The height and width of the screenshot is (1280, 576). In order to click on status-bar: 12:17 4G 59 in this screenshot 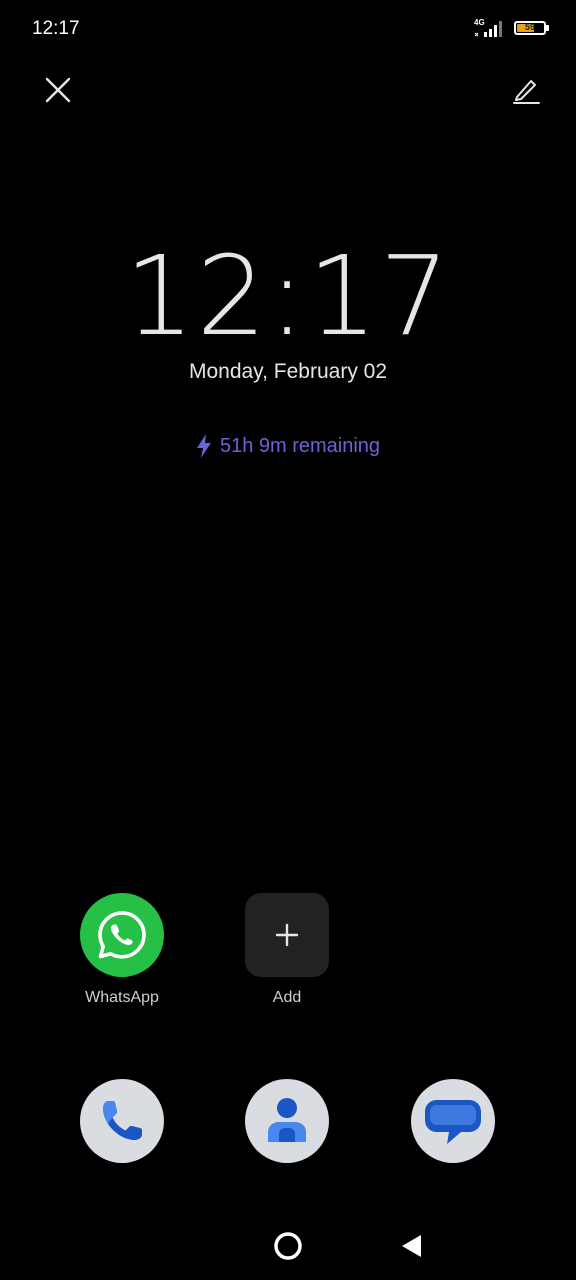, I will do `click(288, 29)`.